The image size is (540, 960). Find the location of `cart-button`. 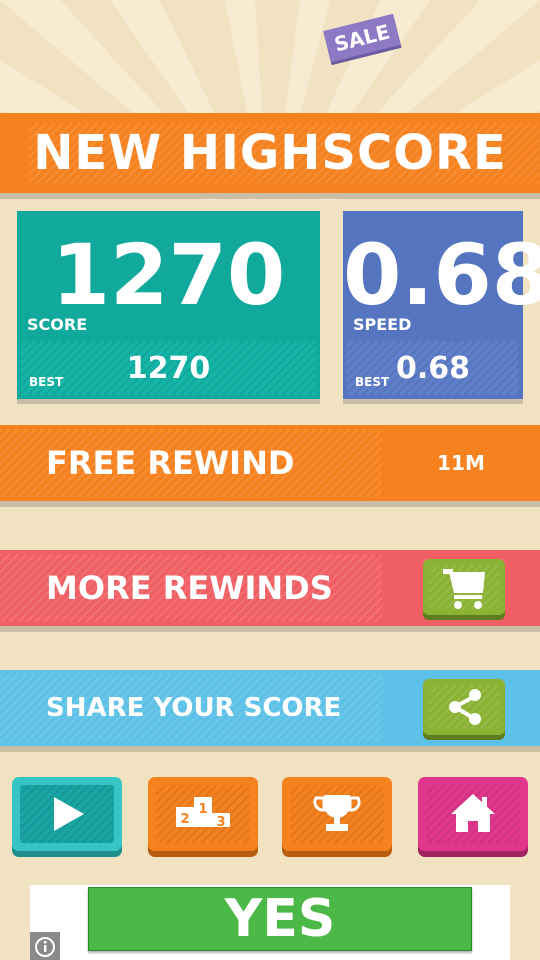

cart-button is located at coordinates (464, 587).